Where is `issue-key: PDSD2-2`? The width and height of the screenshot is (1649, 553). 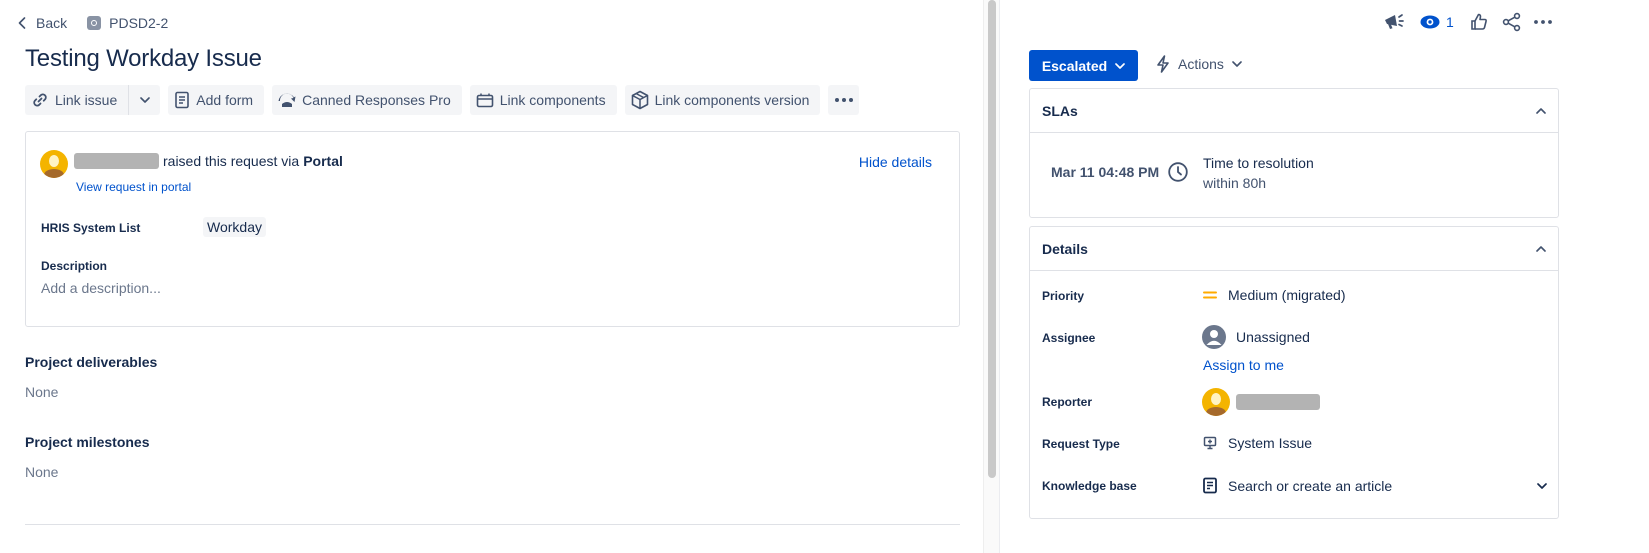 issue-key: PDSD2-2 is located at coordinates (139, 23).